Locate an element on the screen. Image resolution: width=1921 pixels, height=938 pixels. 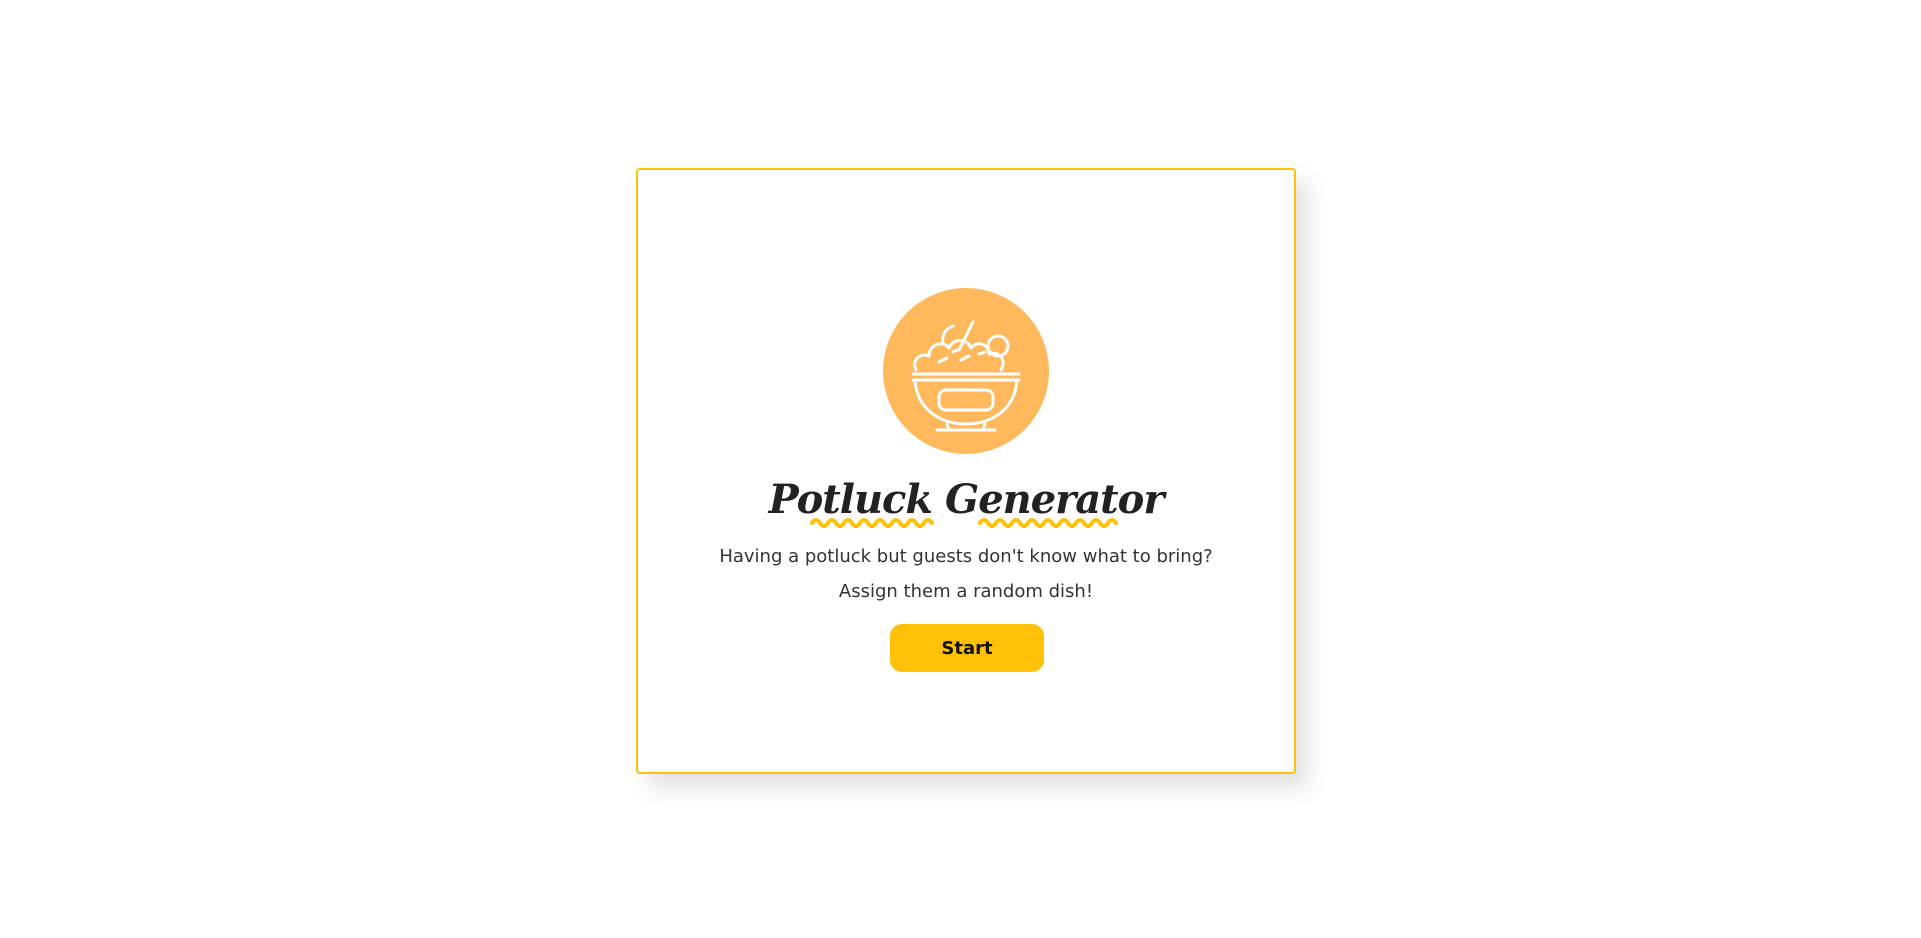
title-wavy-underline is located at coordinates (966, 523).